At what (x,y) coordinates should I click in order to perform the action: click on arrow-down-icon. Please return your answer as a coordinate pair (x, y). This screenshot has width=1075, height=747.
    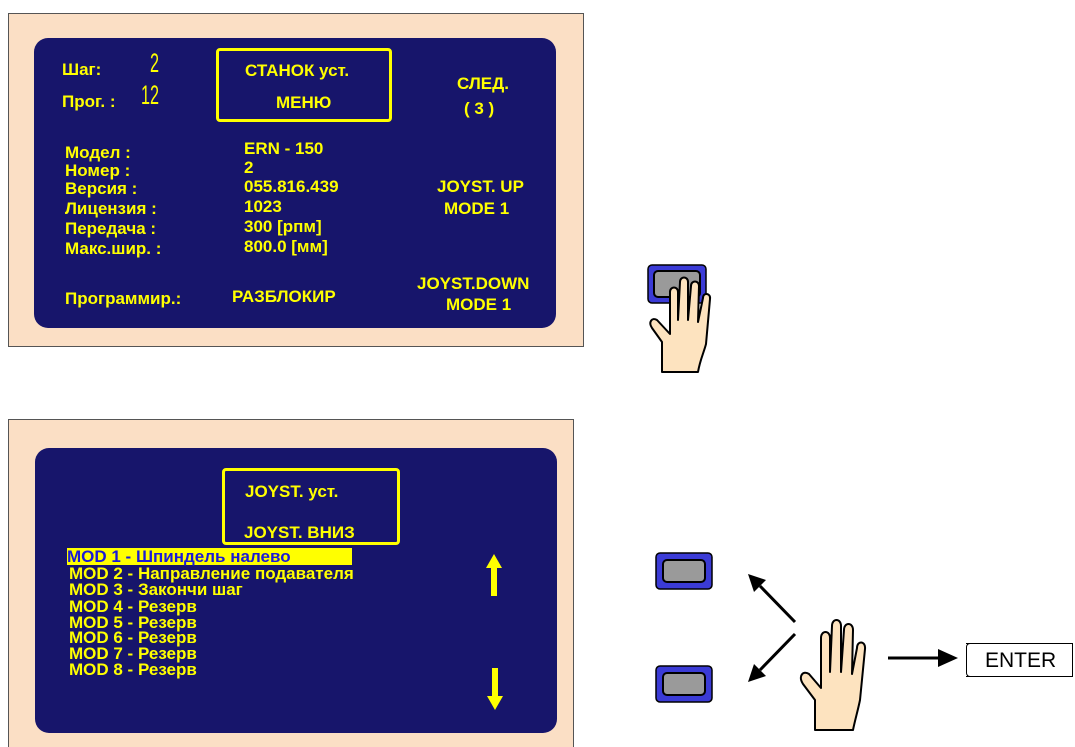
    Looking at the image, I should click on (495, 689).